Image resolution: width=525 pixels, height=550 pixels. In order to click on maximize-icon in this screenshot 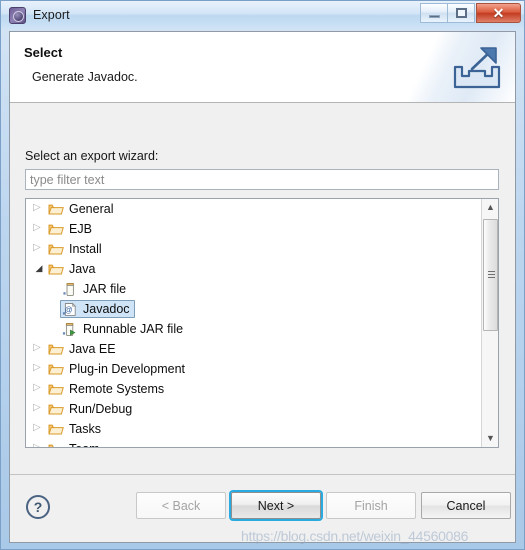, I will do `click(461, 13)`.